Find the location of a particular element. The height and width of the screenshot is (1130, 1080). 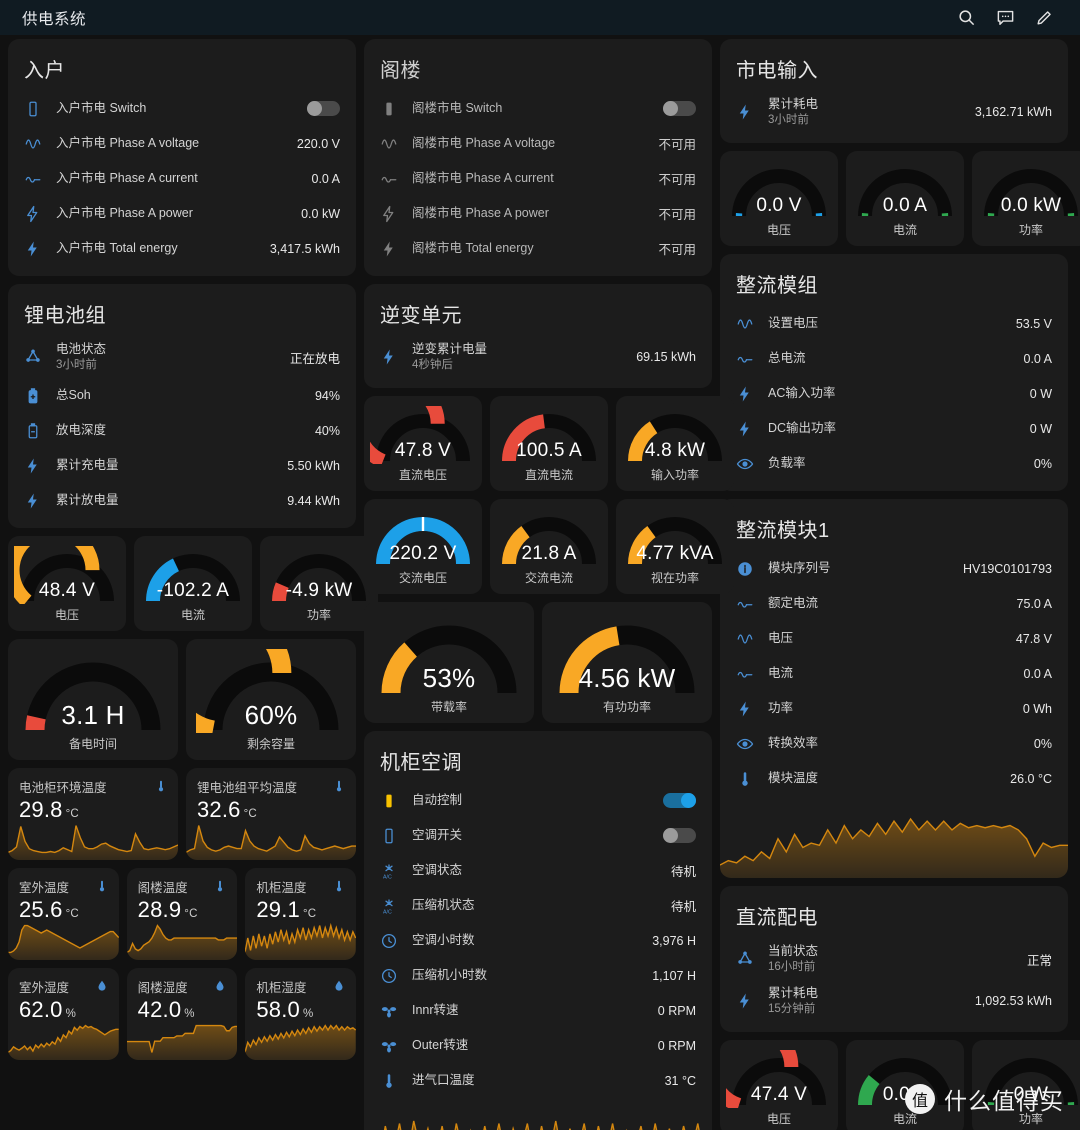

entity-row: 累计耗电 3小时前 3,162.71 kWh is located at coordinates (894, 112).